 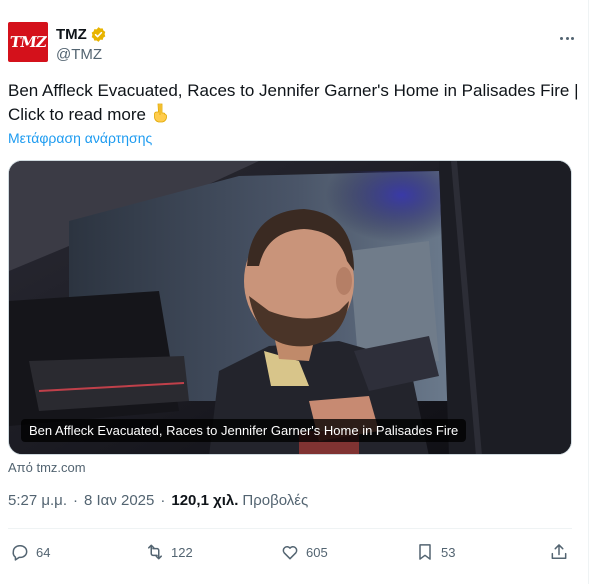 What do you see at coordinates (290, 528) in the screenshot?
I see `divider` at bounding box center [290, 528].